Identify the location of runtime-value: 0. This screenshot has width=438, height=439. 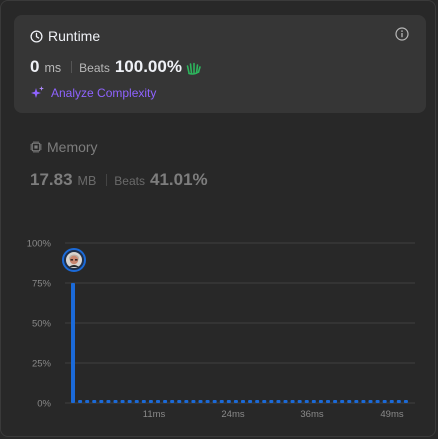
(35, 66).